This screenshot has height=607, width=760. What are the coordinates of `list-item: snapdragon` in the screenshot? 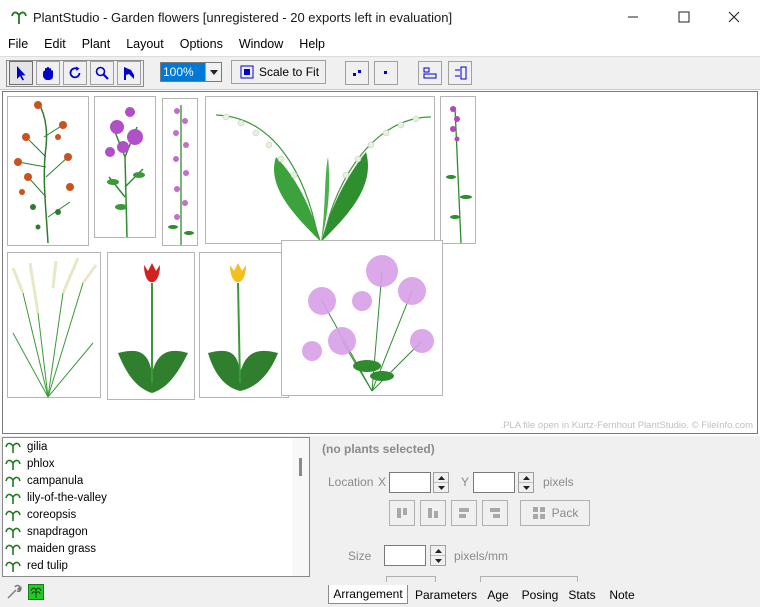 It's located at (156, 531).